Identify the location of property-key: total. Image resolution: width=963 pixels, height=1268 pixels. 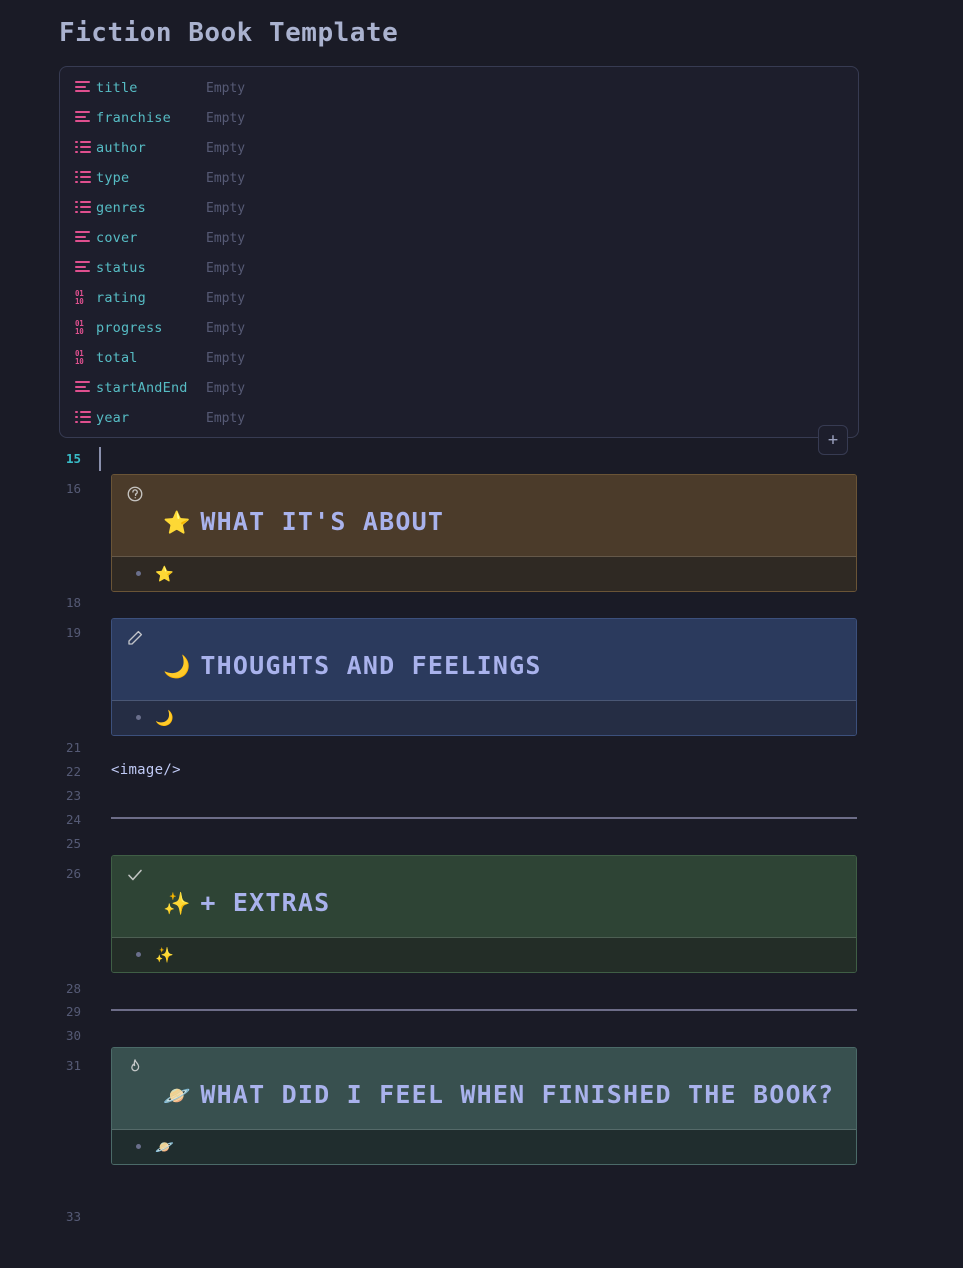
(151, 358).